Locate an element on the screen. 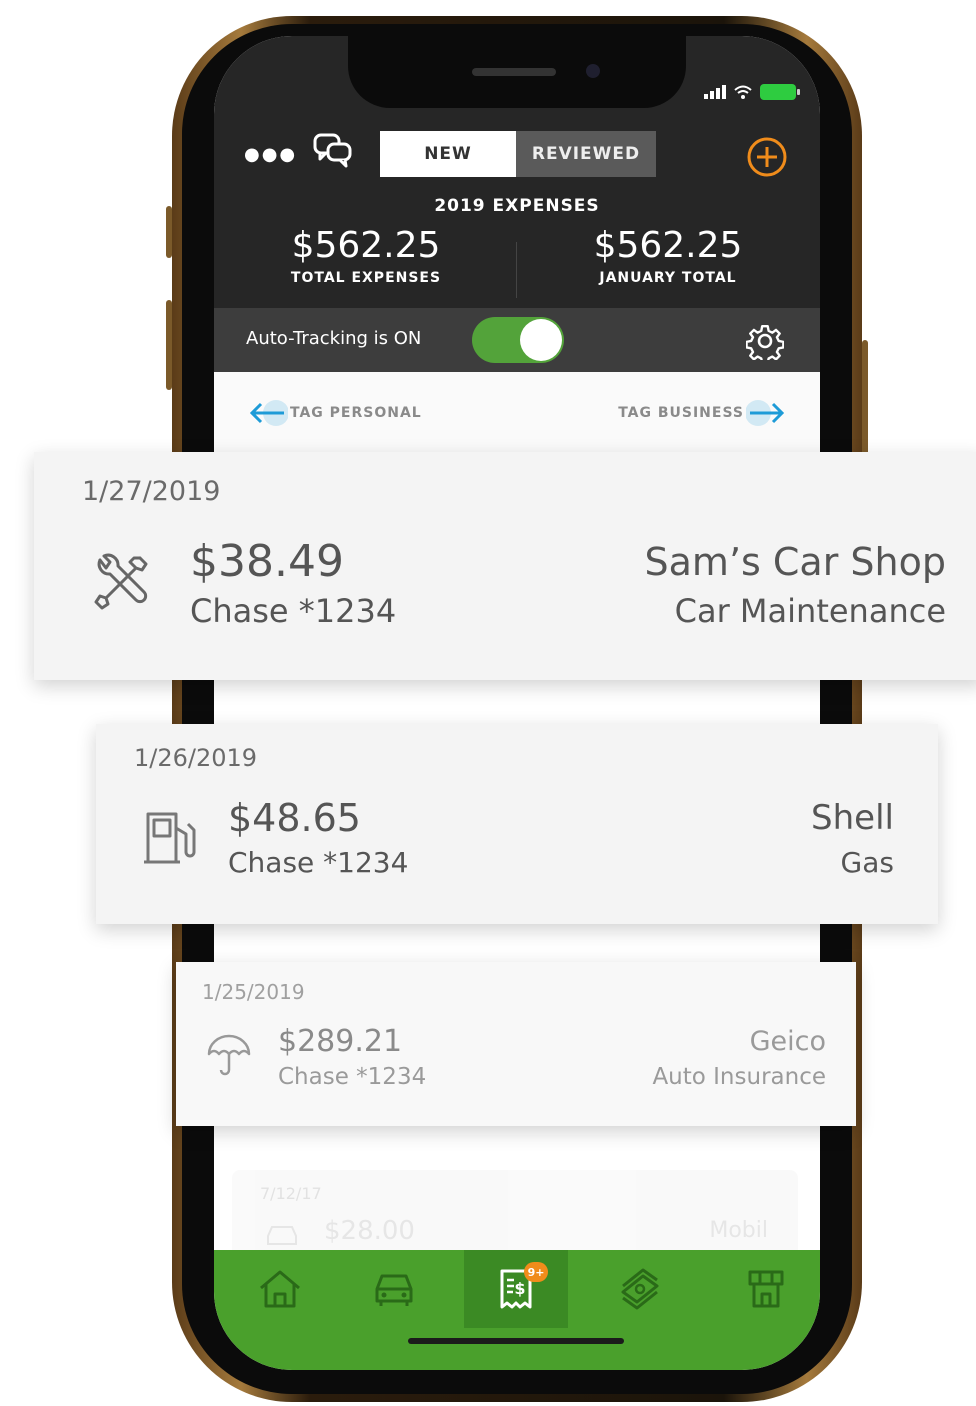 The width and height of the screenshot is (976, 1406). expense-merchant: Sam’s Car Shop is located at coordinates (795, 562).